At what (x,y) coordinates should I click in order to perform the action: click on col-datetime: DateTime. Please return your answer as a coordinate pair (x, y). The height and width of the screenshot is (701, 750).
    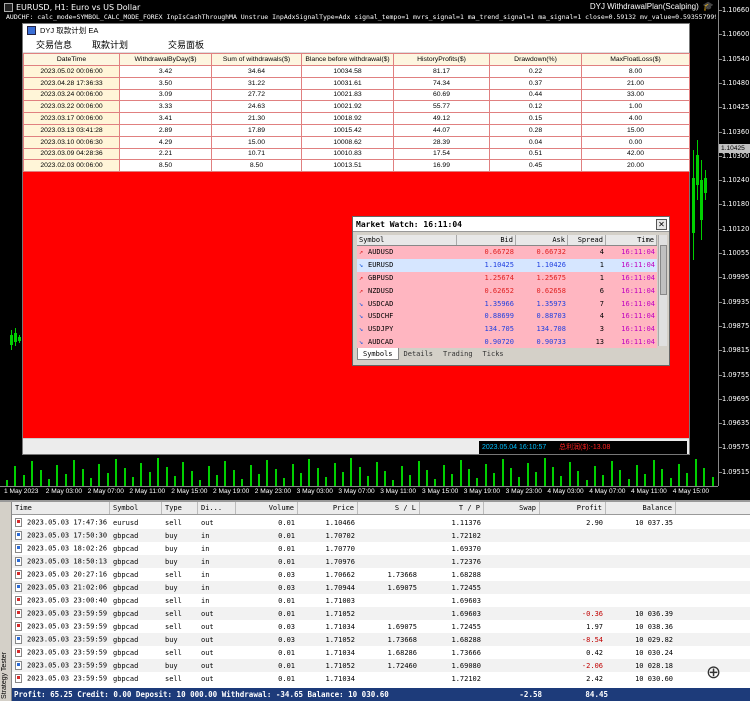
    Looking at the image, I should click on (71, 59).